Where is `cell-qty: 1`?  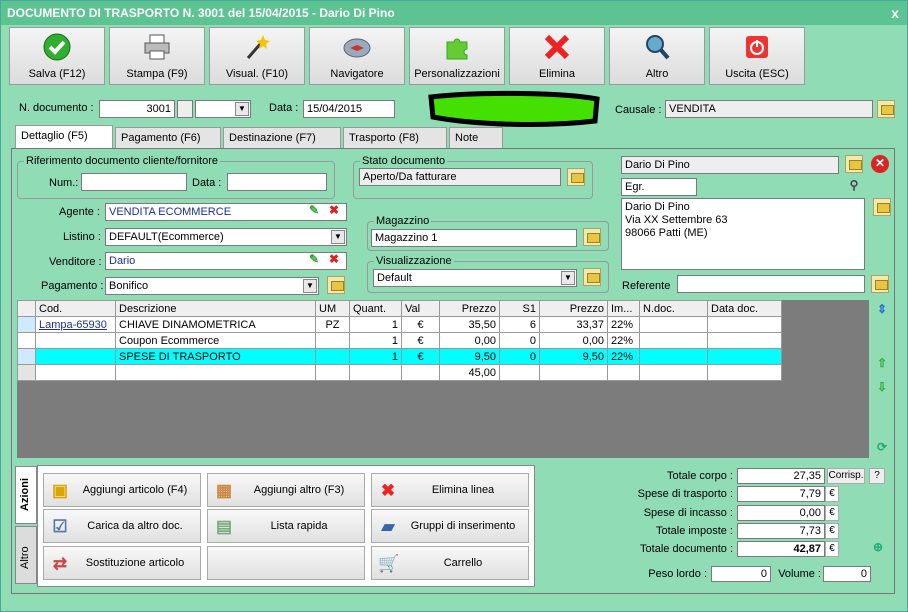
cell-qty: 1 is located at coordinates (375, 356).